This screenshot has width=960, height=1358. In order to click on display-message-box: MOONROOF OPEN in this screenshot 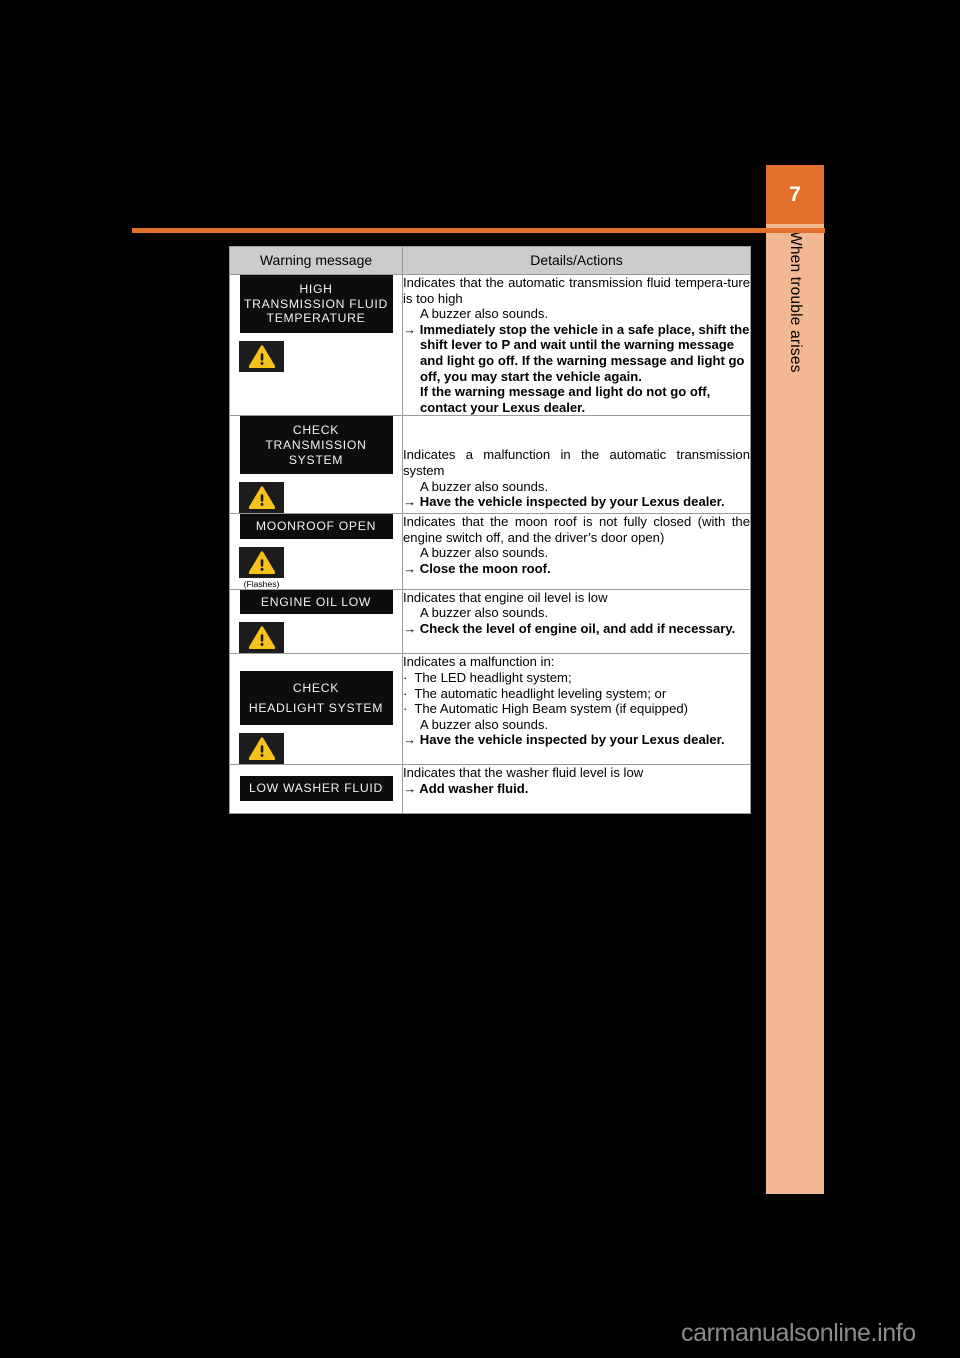, I will do `click(316, 526)`.